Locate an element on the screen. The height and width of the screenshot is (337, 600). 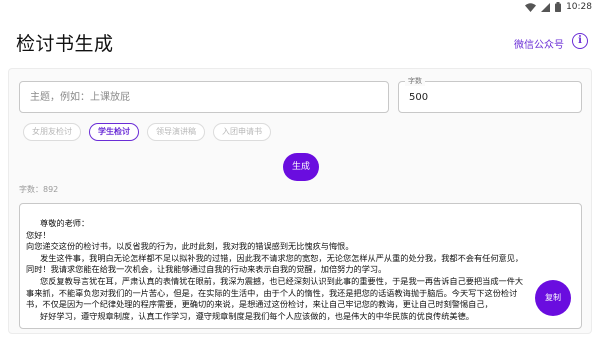
status-time: 10:28 is located at coordinates (579, 7).